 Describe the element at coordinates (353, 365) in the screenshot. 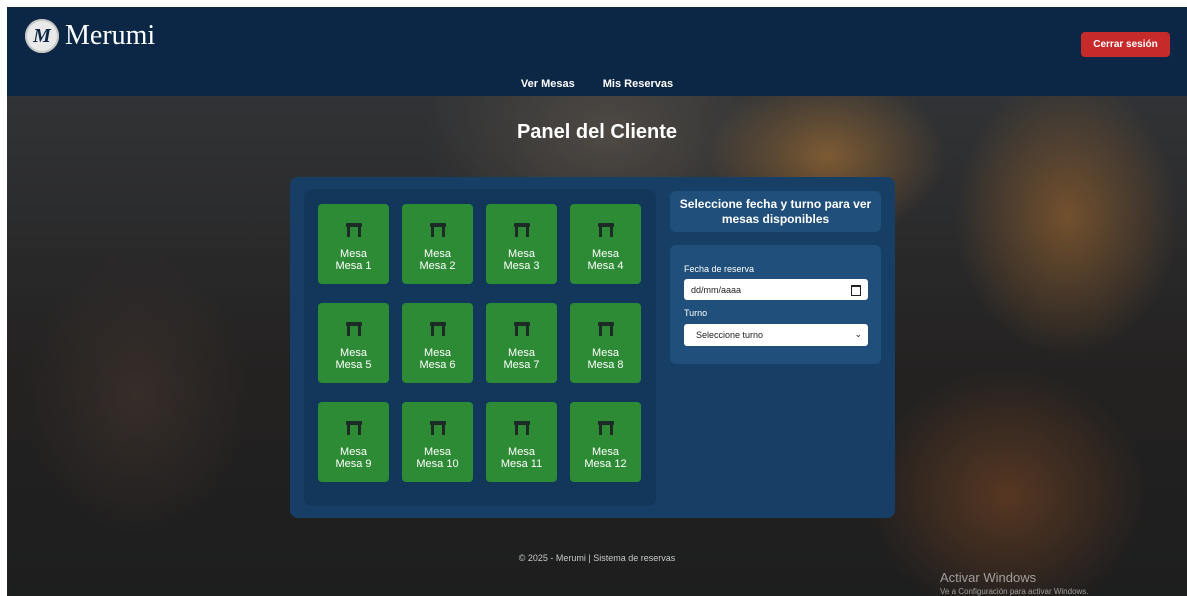

I see `table-name: Mesa 5` at that location.